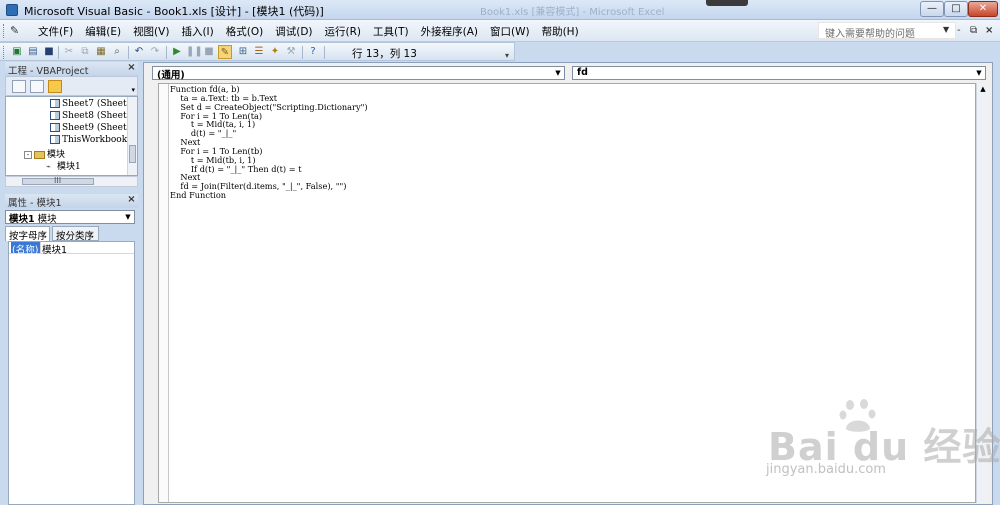  I want to click on help-search-input: 键入需要帮助的问题, so click(887, 31).